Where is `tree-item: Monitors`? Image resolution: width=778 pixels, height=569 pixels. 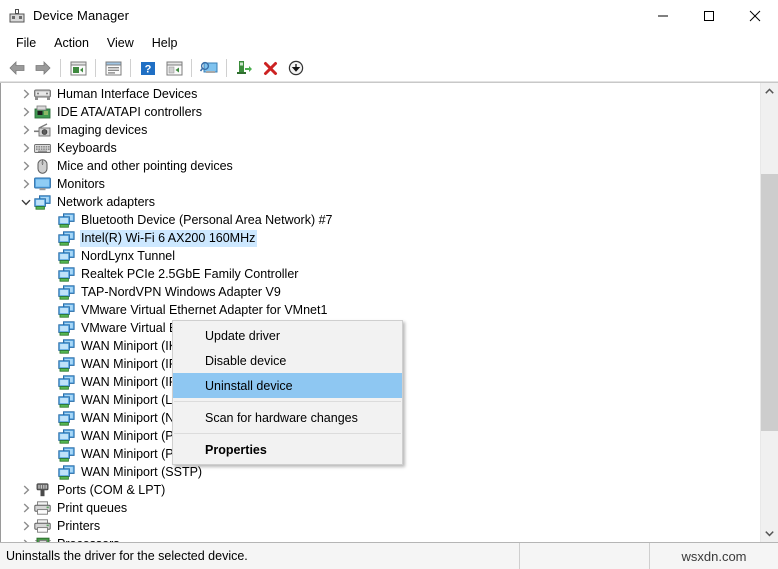
tree-item: Monitors is located at coordinates (380, 184).